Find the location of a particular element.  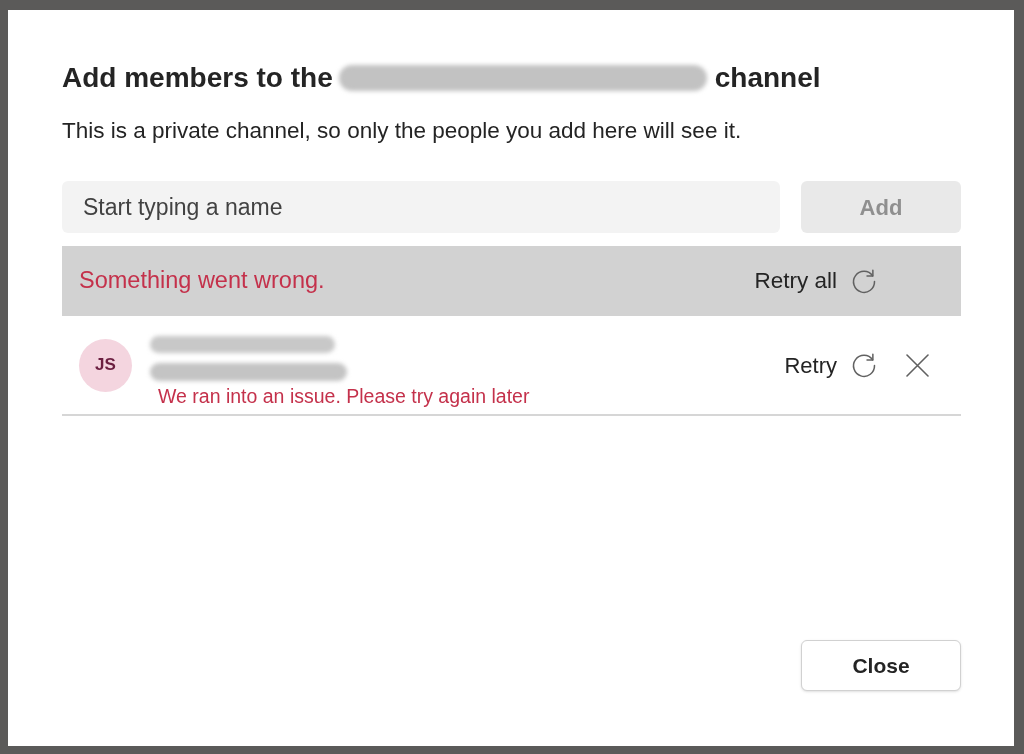

title-text: channel is located at coordinates (767, 78).